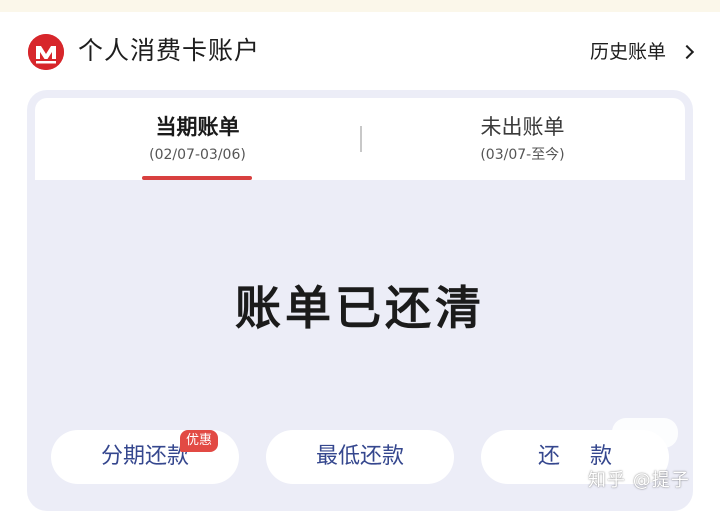  What do you see at coordinates (645, 433) in the screenshot?
I see `watermark-smudge` at bounding box center [645, 433].